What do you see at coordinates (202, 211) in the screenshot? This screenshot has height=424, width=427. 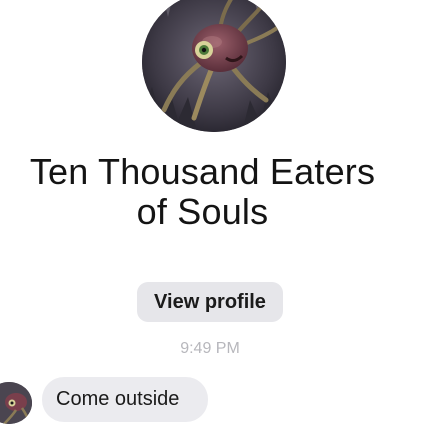 I see `contact-name-line-2: of Souls` at bounding box center [202, 211].